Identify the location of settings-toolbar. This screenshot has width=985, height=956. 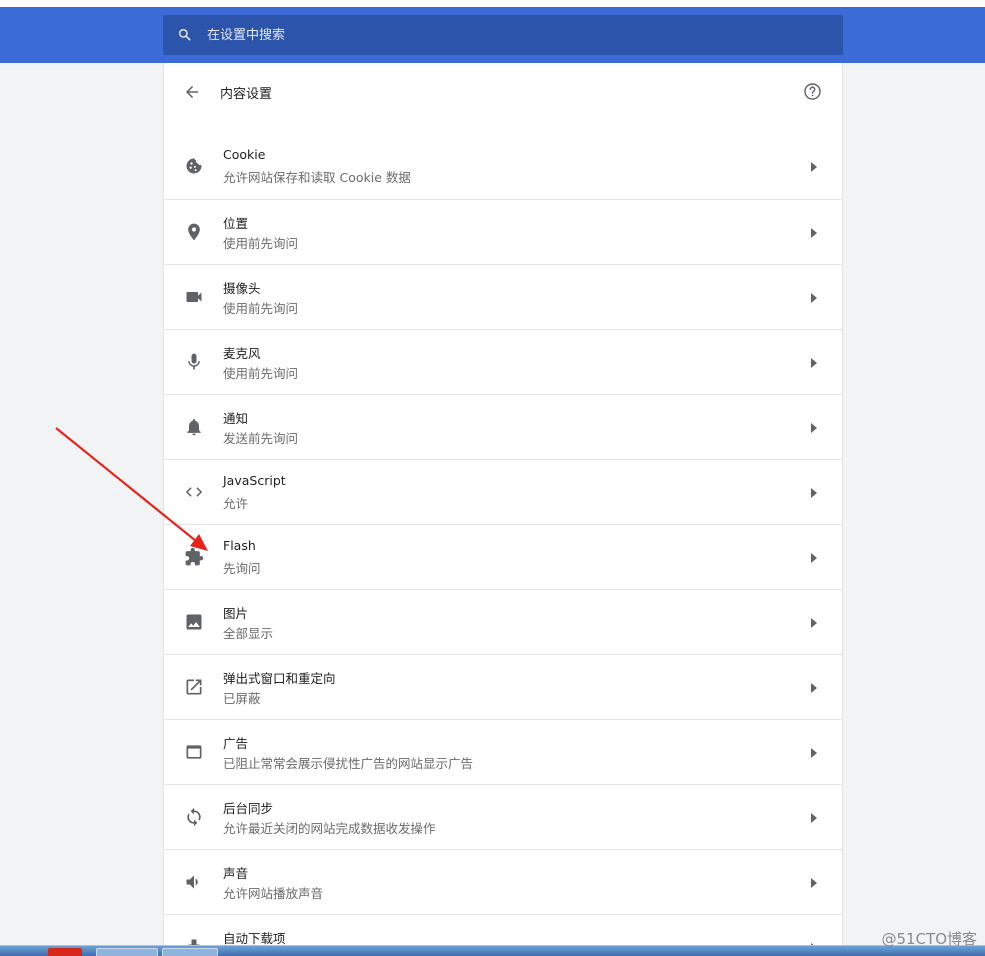
(492, 35).